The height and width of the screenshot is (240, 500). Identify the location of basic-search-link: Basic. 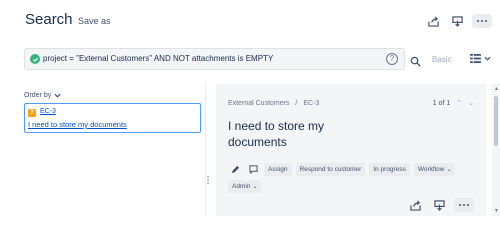
(442, 59).